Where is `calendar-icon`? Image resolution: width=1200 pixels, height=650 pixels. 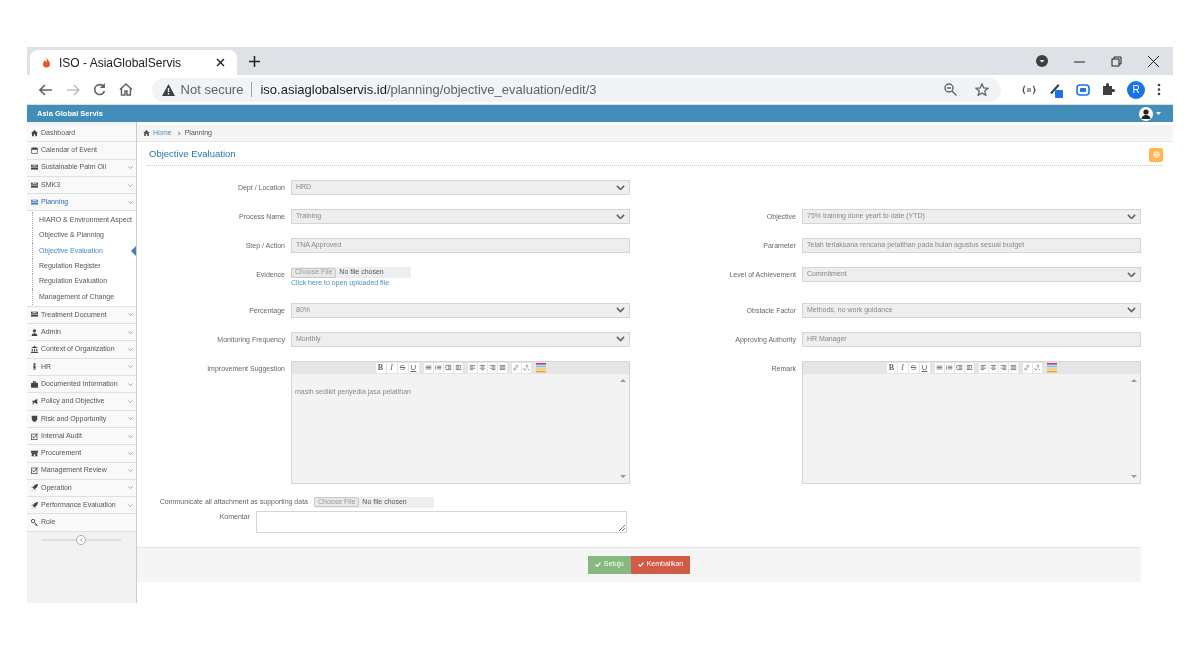
calendar-icon is located at coordinates (34, 150).